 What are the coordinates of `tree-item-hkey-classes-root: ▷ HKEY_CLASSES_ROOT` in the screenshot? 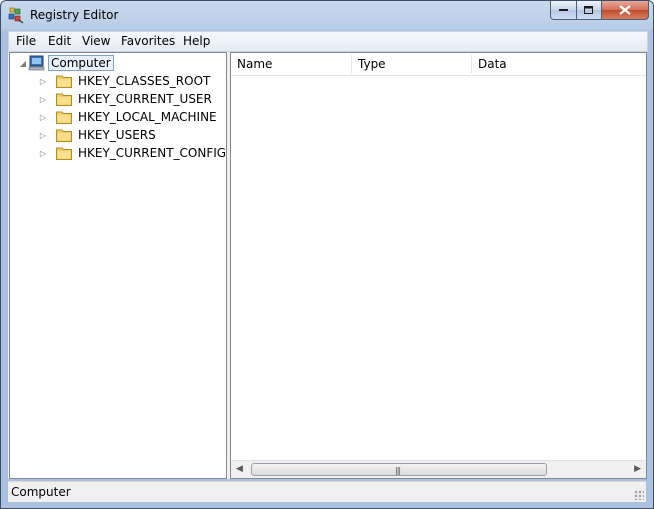 It's located at (124, 81).